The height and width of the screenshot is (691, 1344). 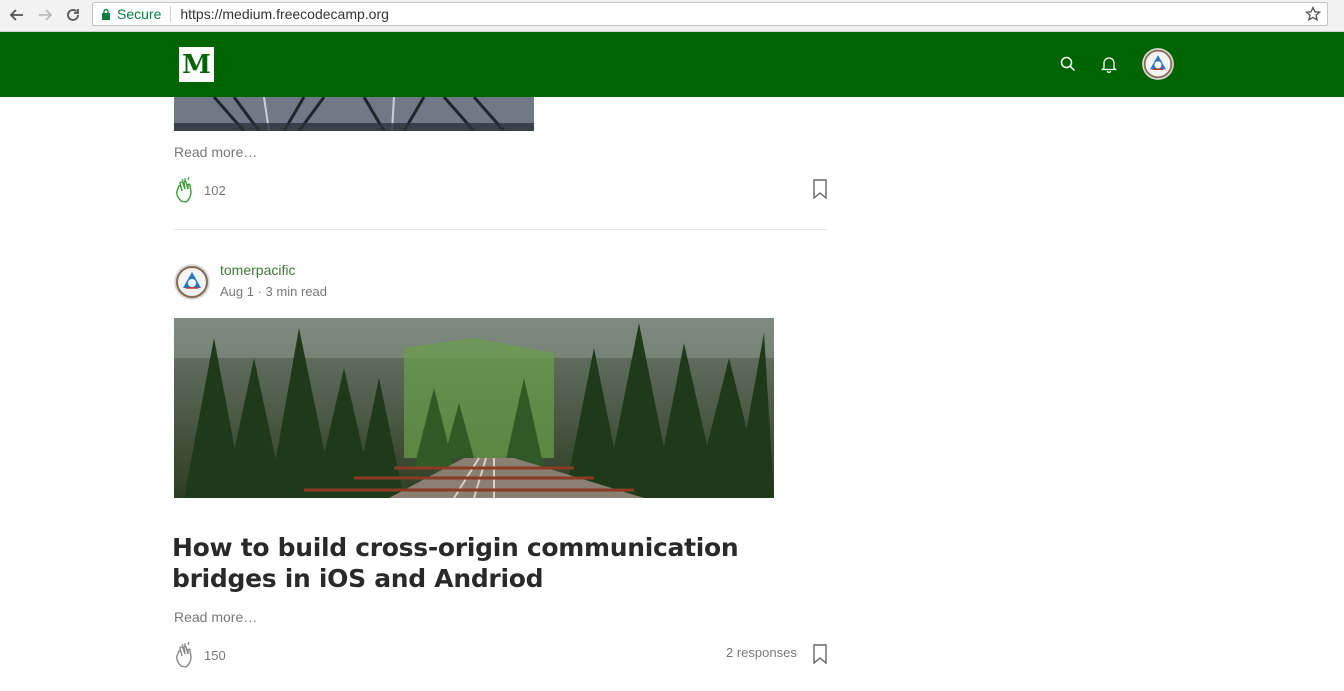 I want to click on medium-logo: M, so click(x=196, y=64).